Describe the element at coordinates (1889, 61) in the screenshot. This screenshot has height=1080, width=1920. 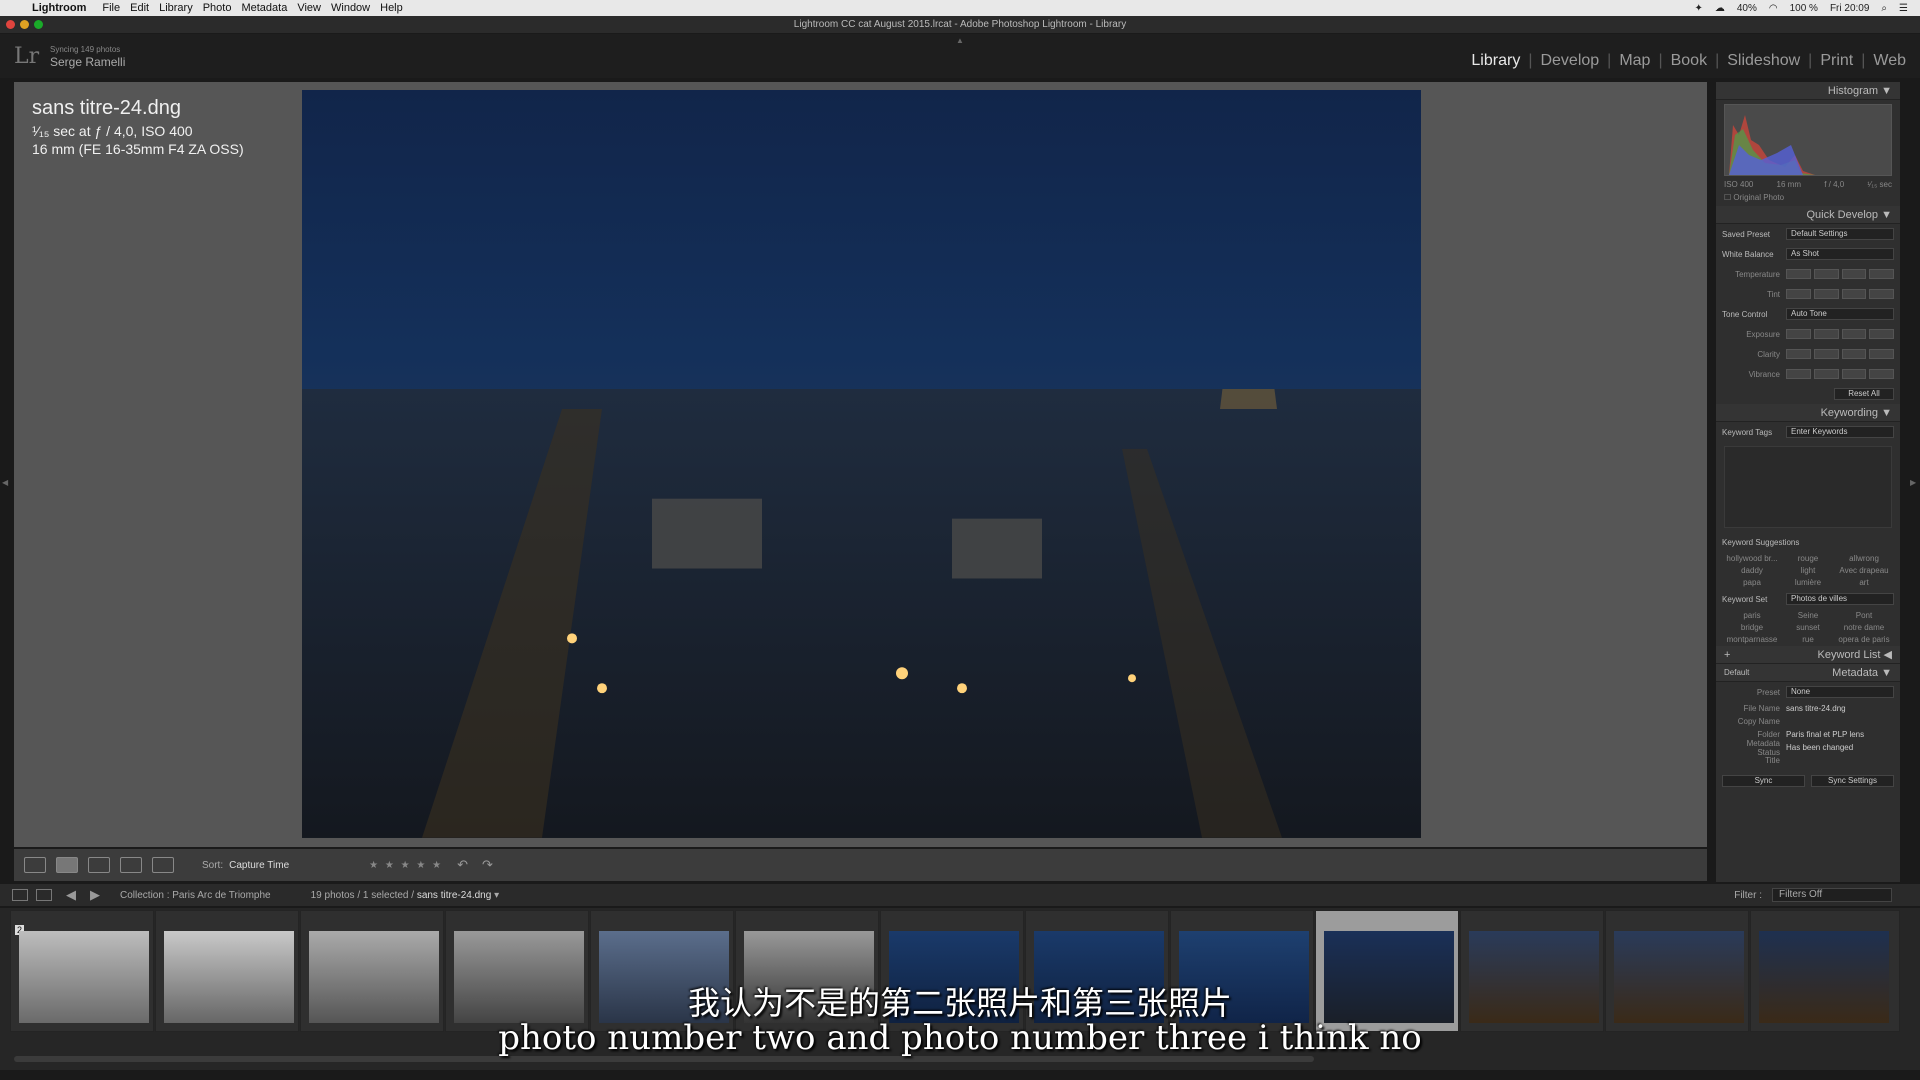
I see `module-web: Web` at that location.